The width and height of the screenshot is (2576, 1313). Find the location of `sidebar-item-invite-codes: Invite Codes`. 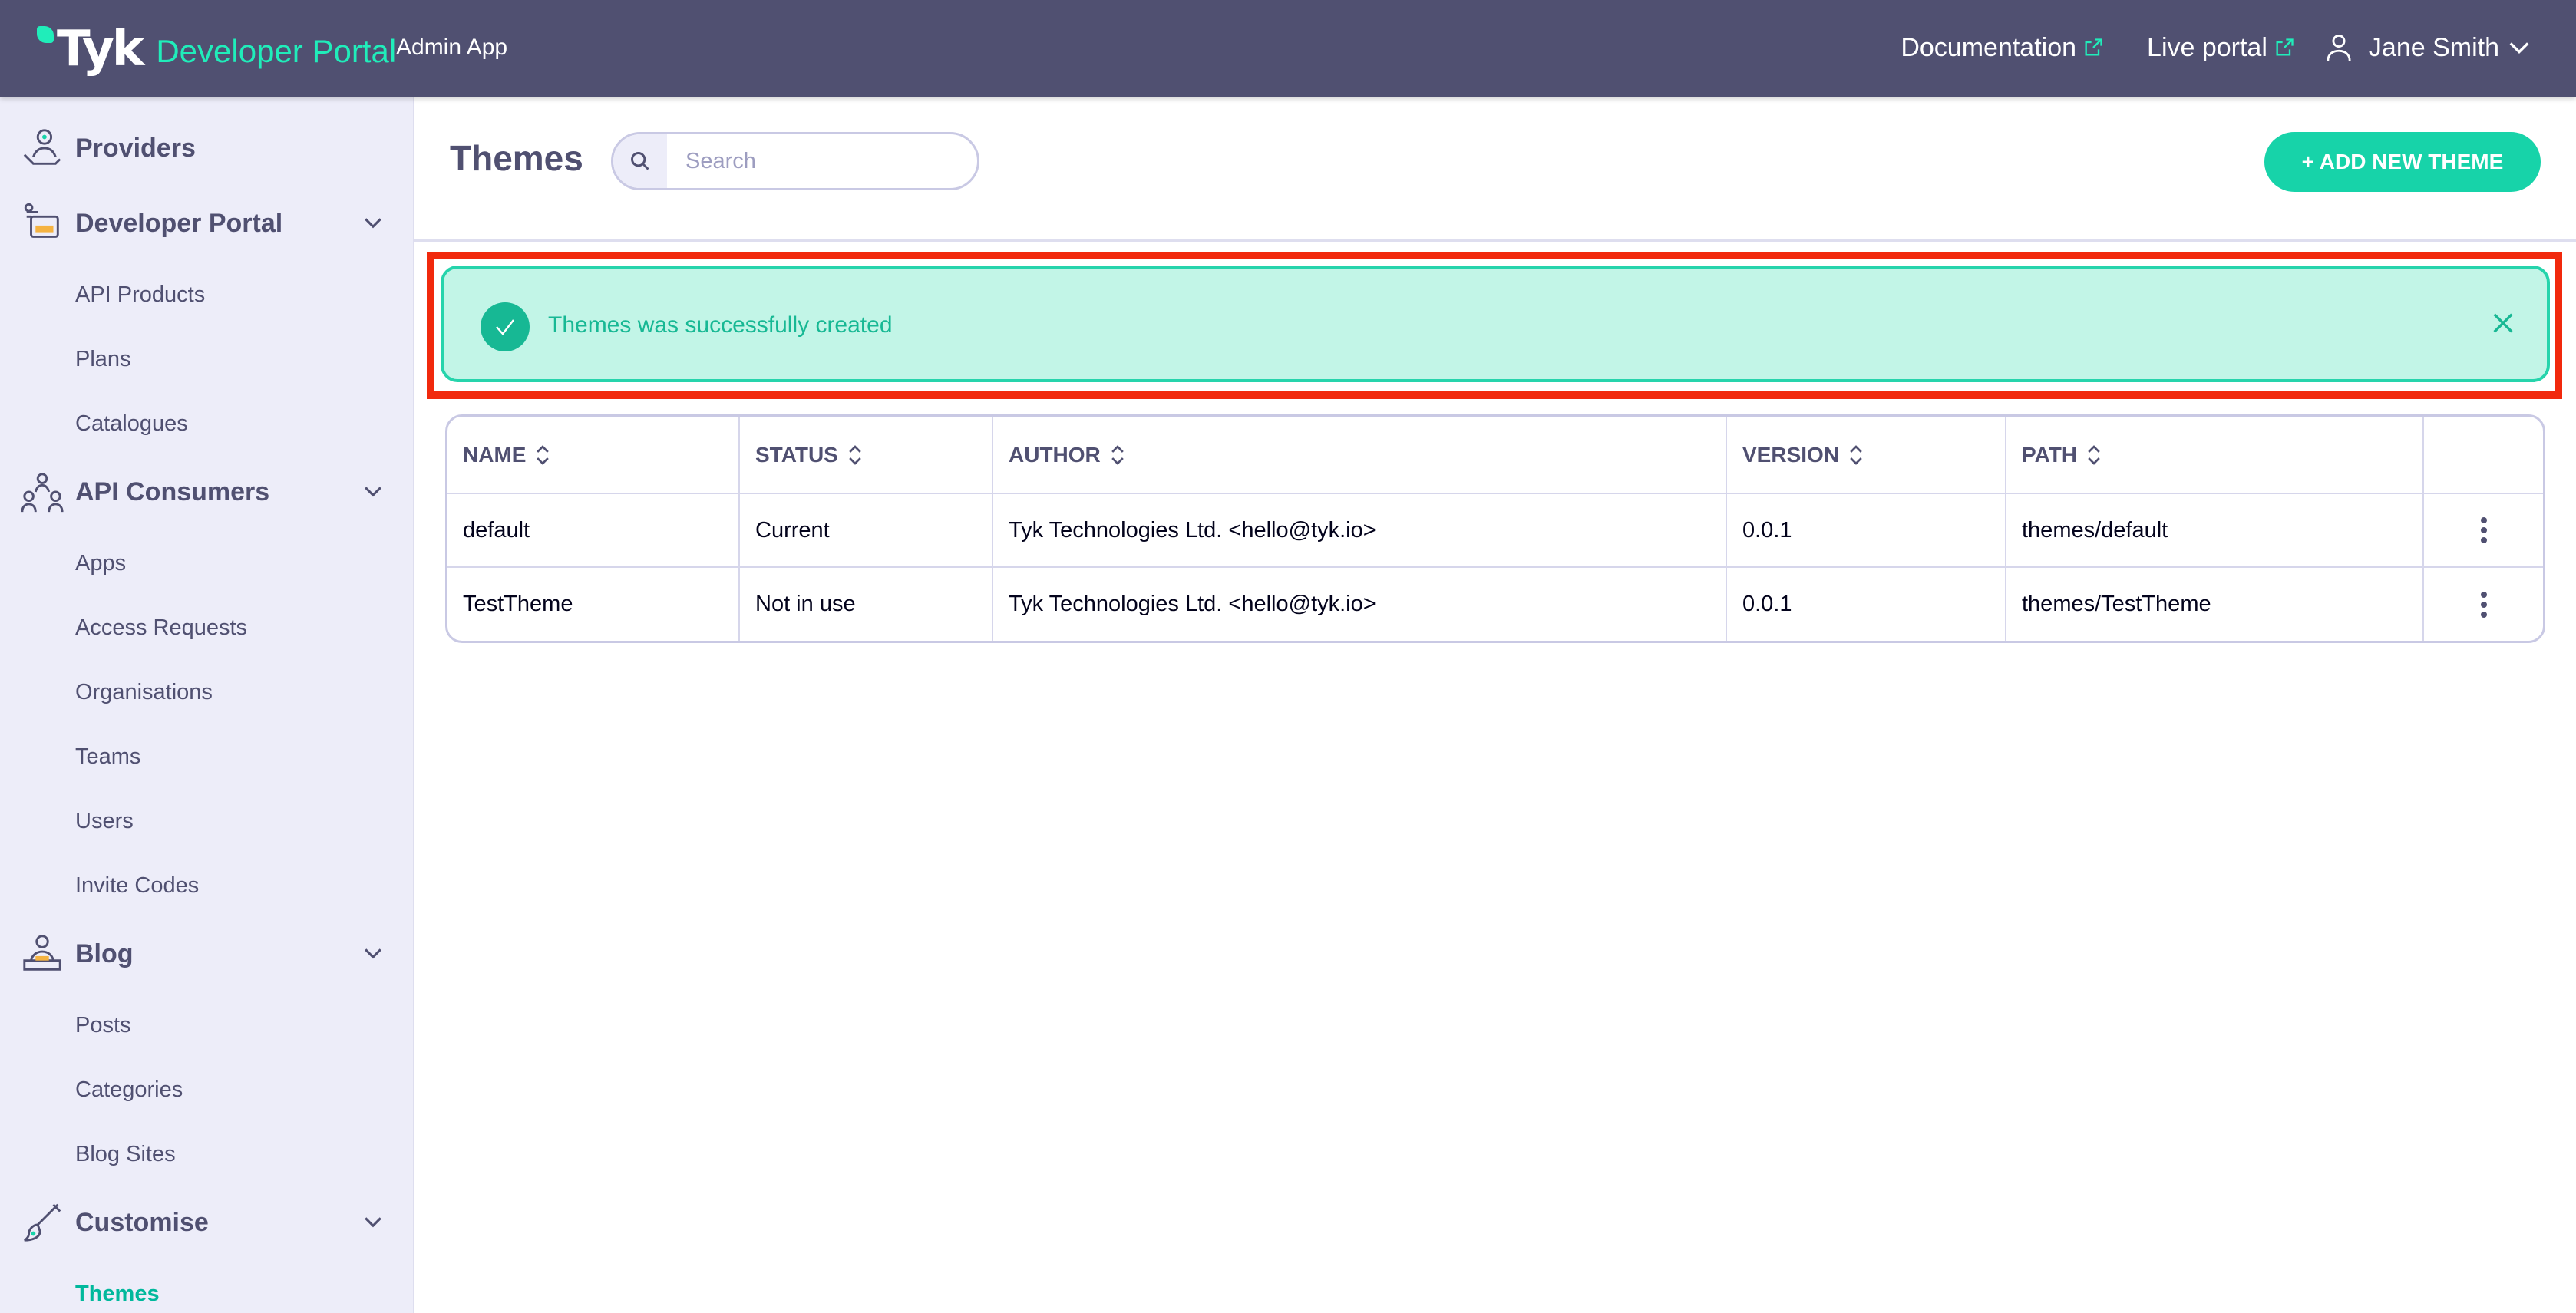

sidebar-item-invite-codes: Invite Codes is located at coordinates (137, 885).